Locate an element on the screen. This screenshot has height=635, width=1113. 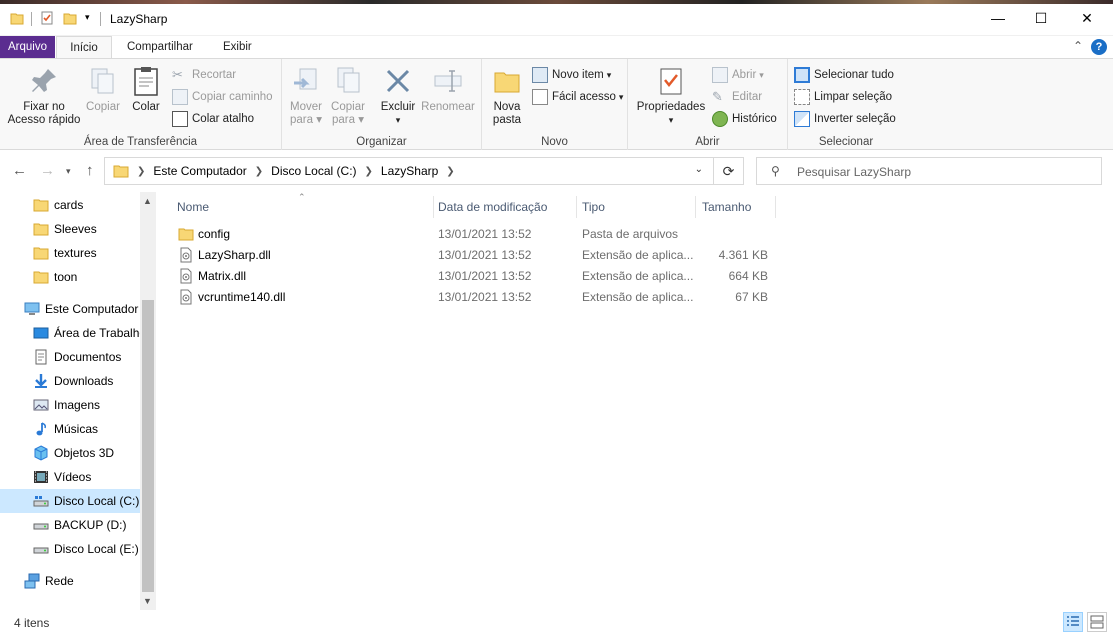
nav-item-imagens: Imagens is located at coordinates (70, 405).